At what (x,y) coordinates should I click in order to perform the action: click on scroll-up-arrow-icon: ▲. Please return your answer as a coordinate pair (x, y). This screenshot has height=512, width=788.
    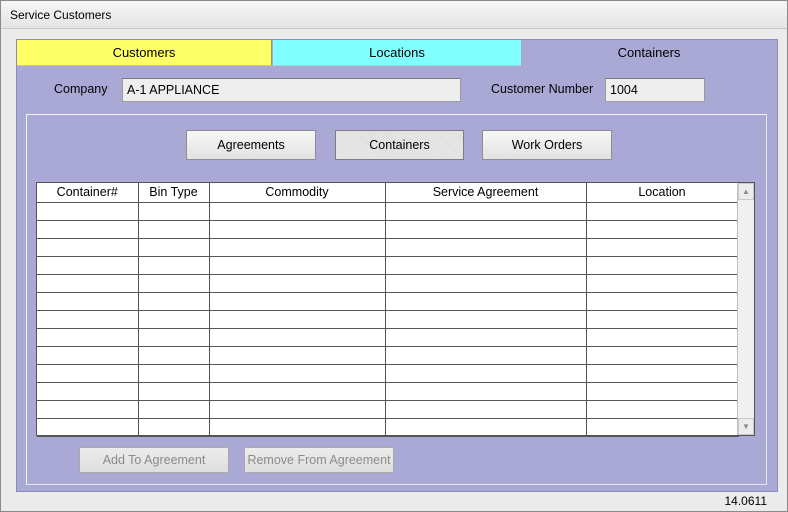
    Looking at the image, I should click on (746, 191).